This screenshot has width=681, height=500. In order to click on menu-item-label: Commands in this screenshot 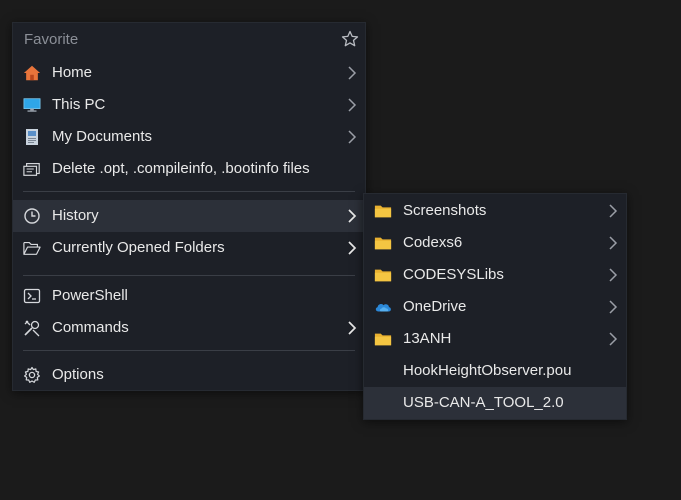, I will do `click(90, 327)`.